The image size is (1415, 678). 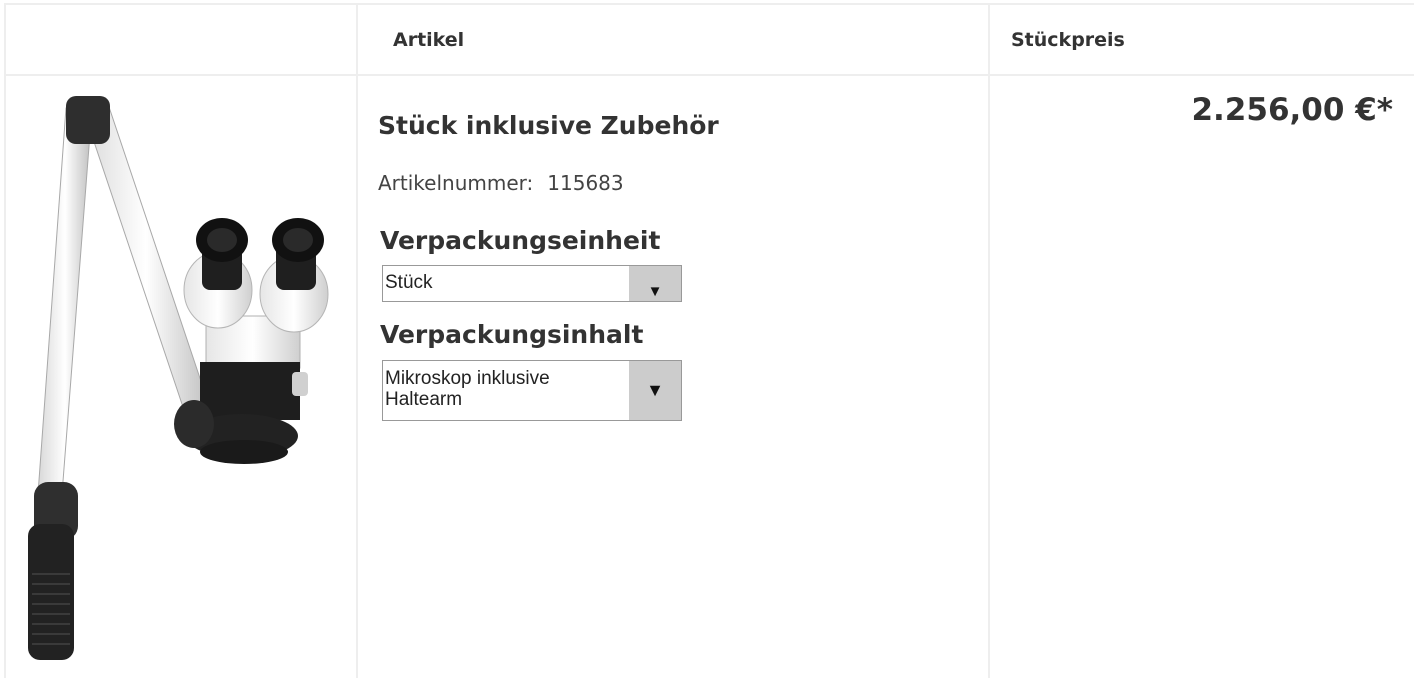 I want to click on packaging-content-label: Verpackungsinhalt, so click(x=512, y=334).